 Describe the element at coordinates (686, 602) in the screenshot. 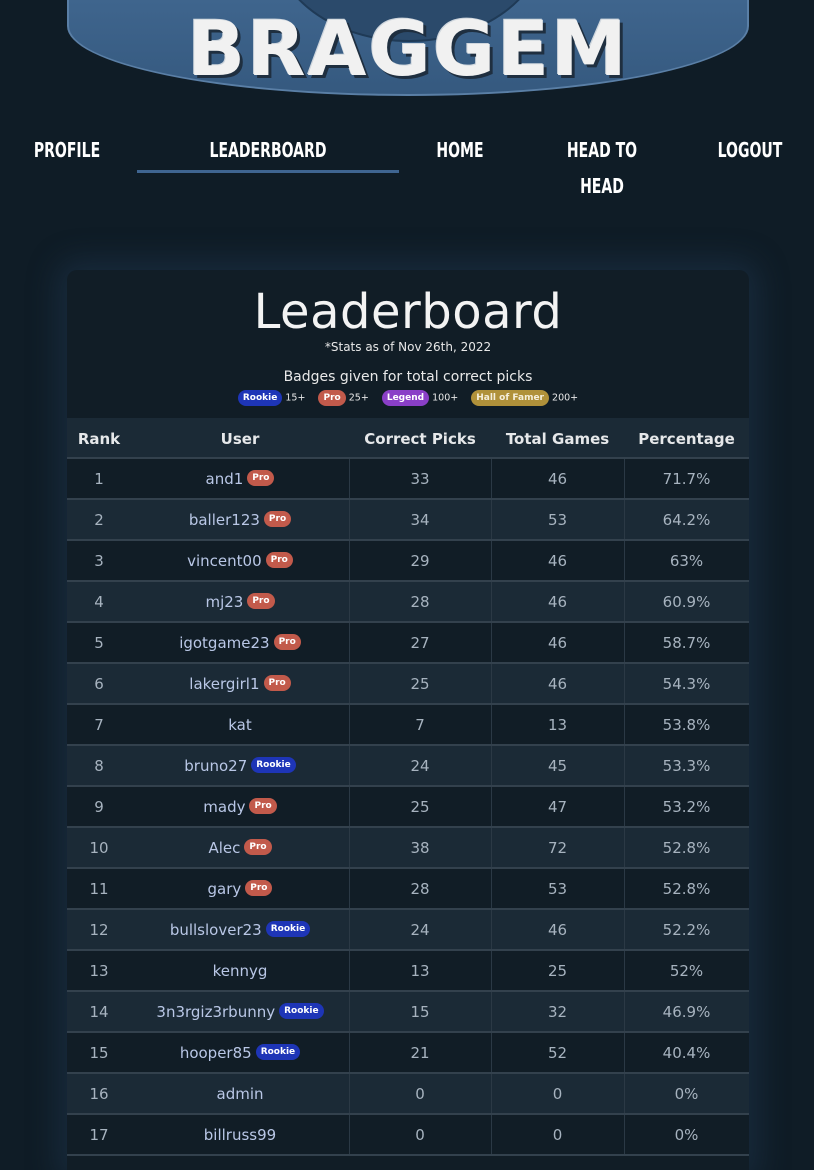

I see `percentage-cell: 60.9%` at that location.